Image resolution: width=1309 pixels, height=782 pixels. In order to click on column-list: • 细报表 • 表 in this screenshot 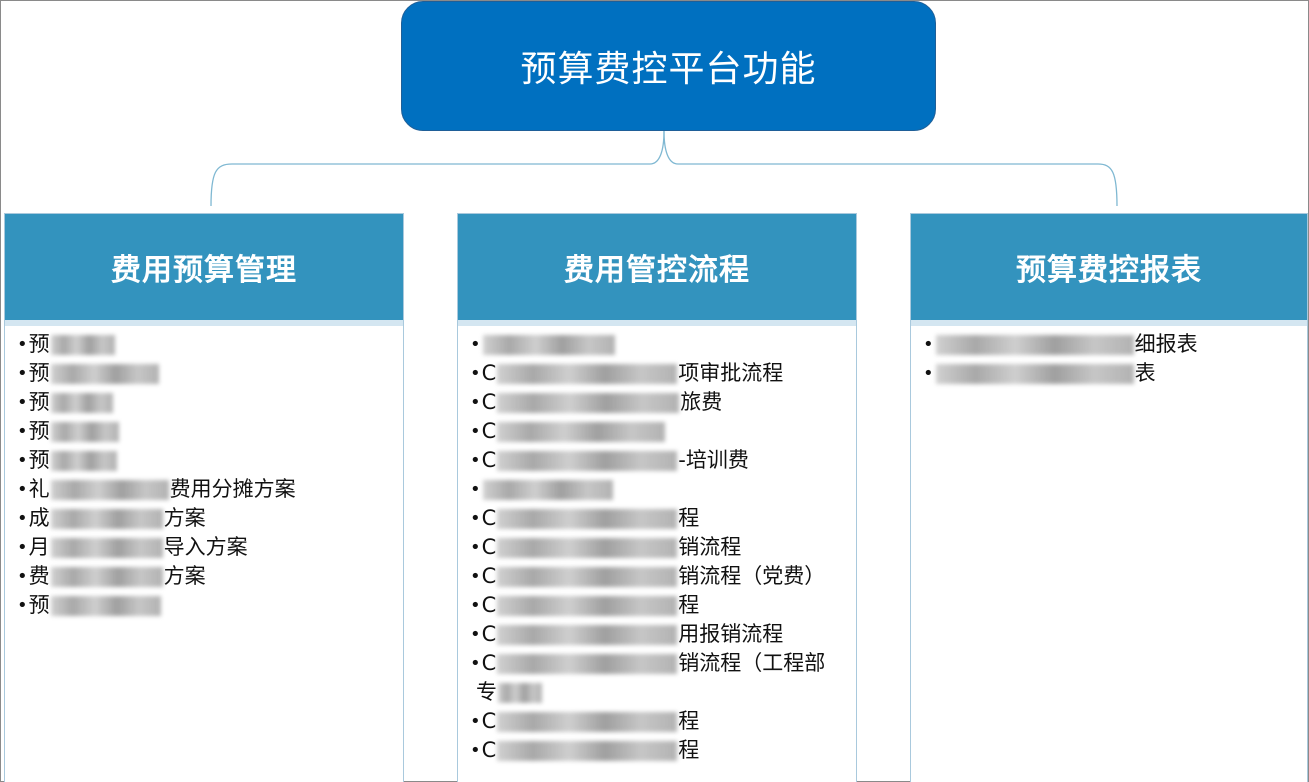, I will do `click(1109, 357)`.